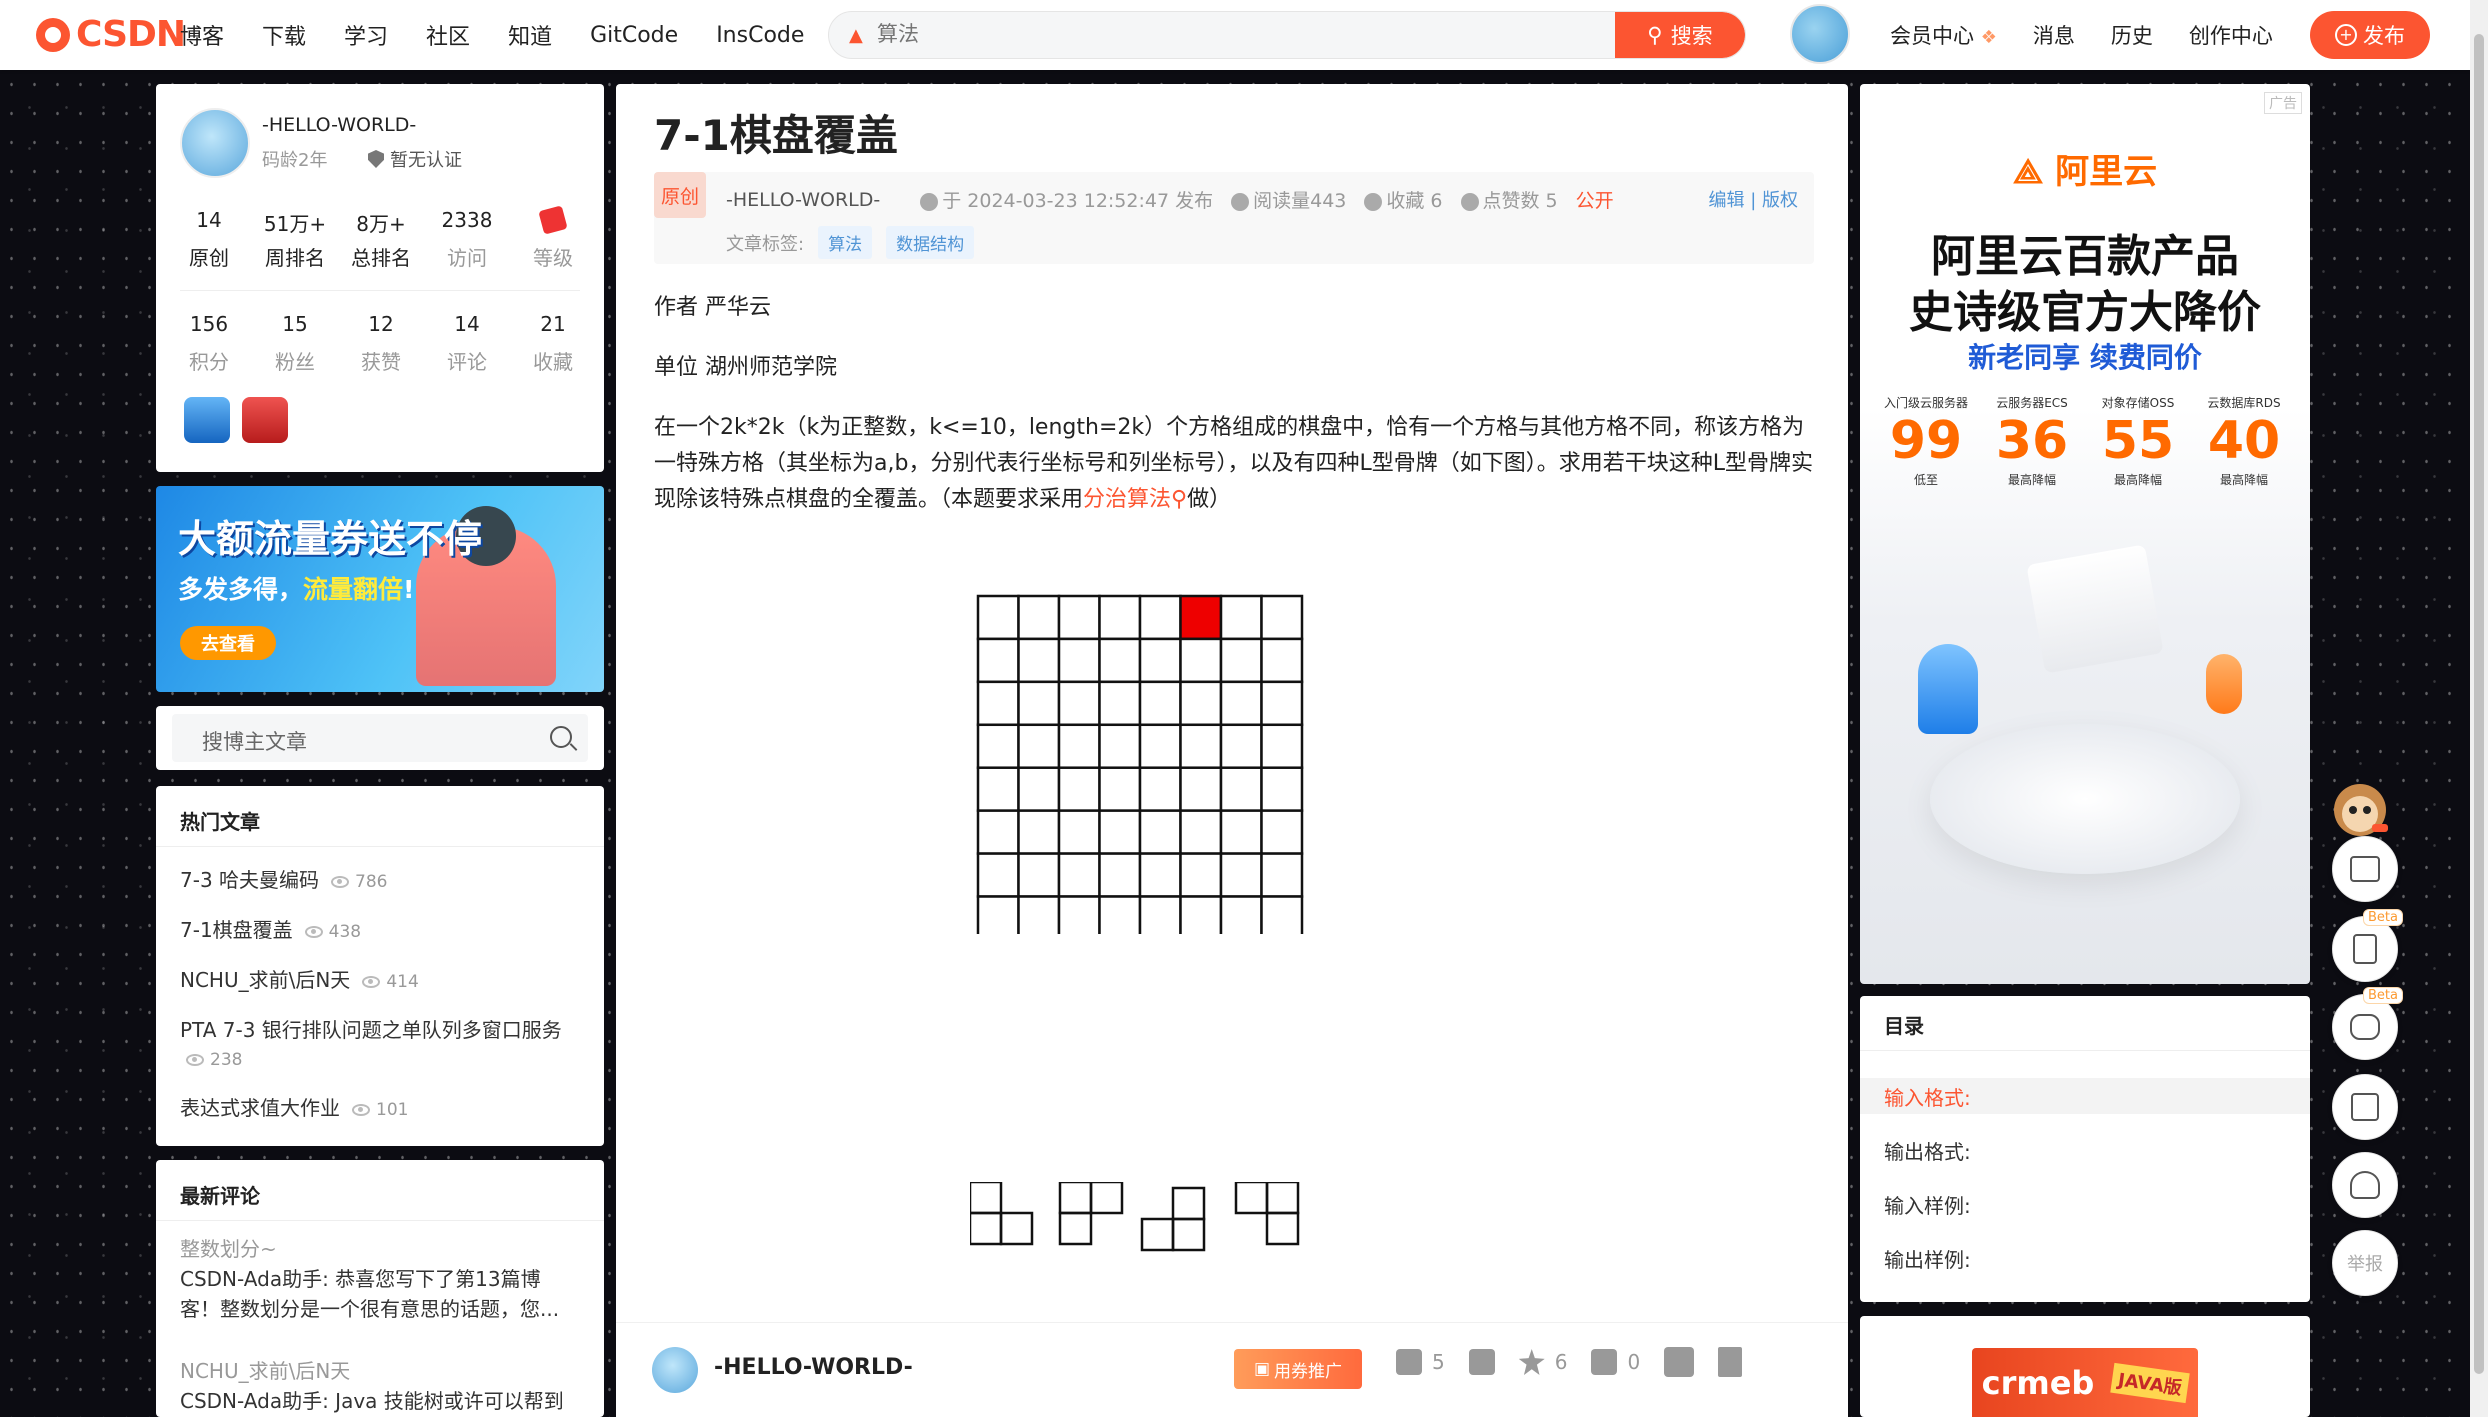 This screenshot has width=2488, height=1417. I want to click on nav-creation-center: 创作中心, so click(2231, 35).